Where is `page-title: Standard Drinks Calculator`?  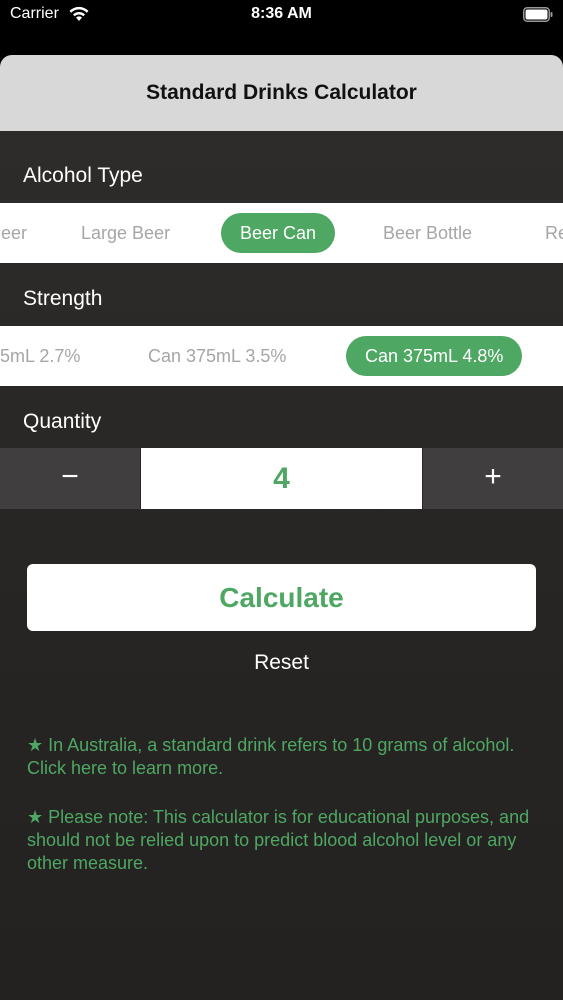 page-title: Standard Drinks Calculator is located at coordinates (281, 92).